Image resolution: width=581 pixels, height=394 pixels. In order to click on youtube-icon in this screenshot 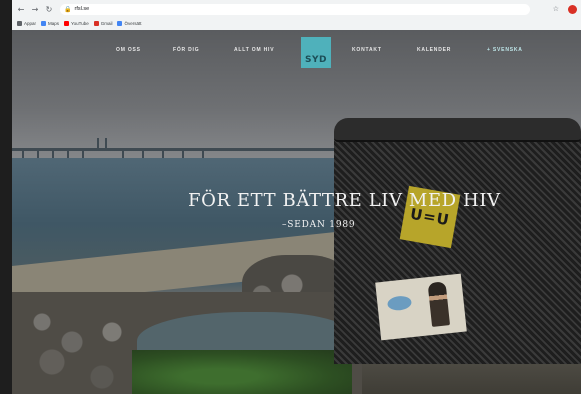, I will do `click(67, 23)`.